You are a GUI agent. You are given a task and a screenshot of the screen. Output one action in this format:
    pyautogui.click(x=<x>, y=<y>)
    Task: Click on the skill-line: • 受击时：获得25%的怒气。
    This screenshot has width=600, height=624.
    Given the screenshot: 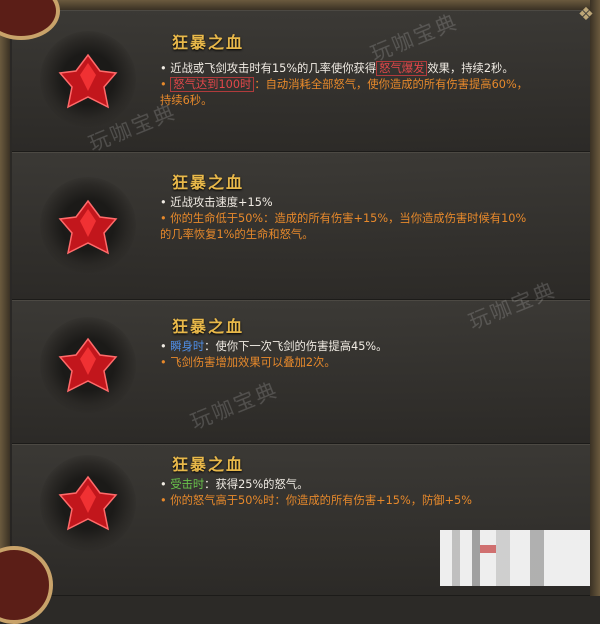 What is the action you would take?
    pyautogui.click(x=234, y=484)
    